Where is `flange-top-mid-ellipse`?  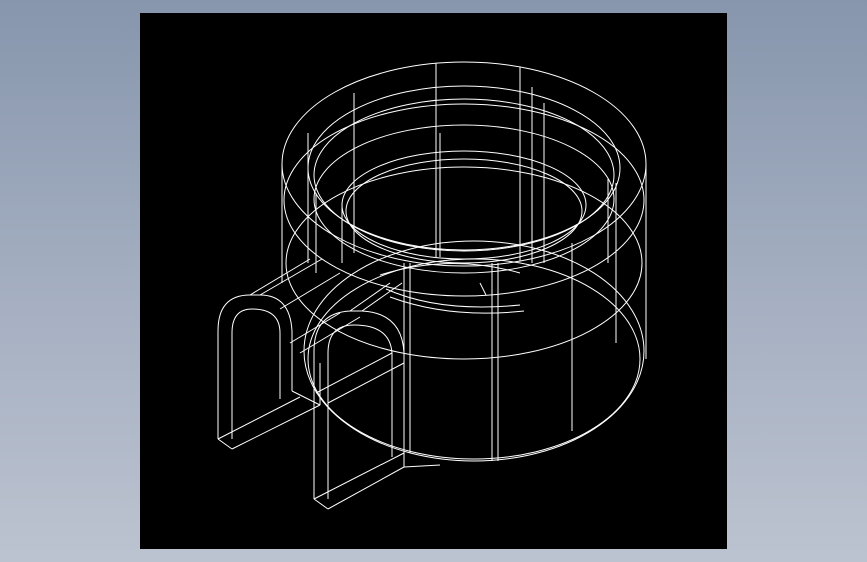 flange-top-mid-ellipse is located at coordinates (464, 168).